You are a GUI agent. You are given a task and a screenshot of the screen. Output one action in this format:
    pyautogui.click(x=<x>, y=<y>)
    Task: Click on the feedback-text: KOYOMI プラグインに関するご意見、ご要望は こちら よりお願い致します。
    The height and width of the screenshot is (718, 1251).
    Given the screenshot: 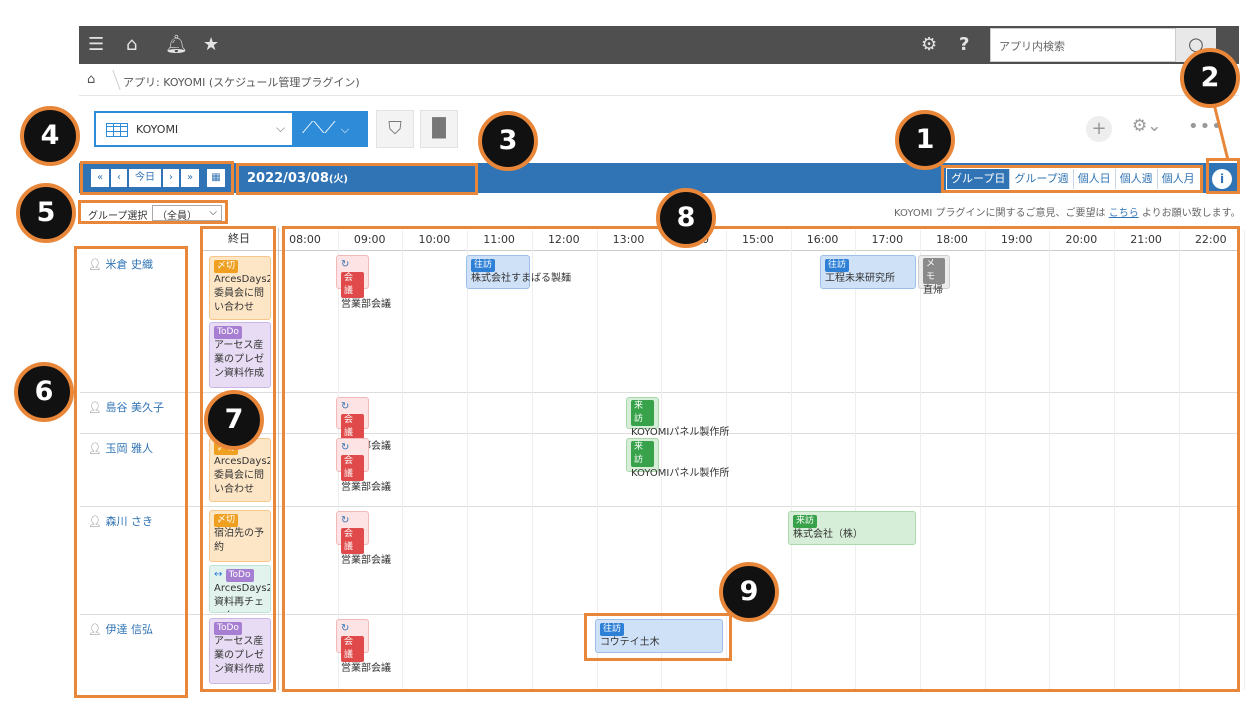 What is the action you would take?
    pyautogui.click(x=1067, y=211)
    